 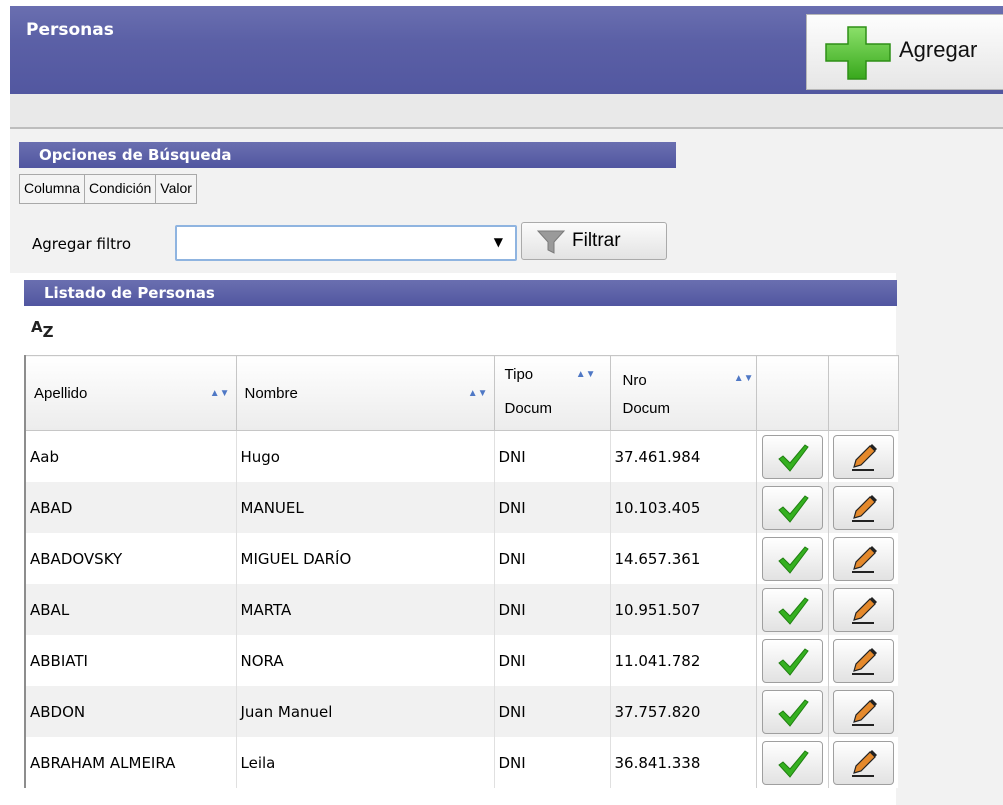 I want to click on column-header-tipo-docum: Tipo Docum ▲▼, so click(x=552, y=393).